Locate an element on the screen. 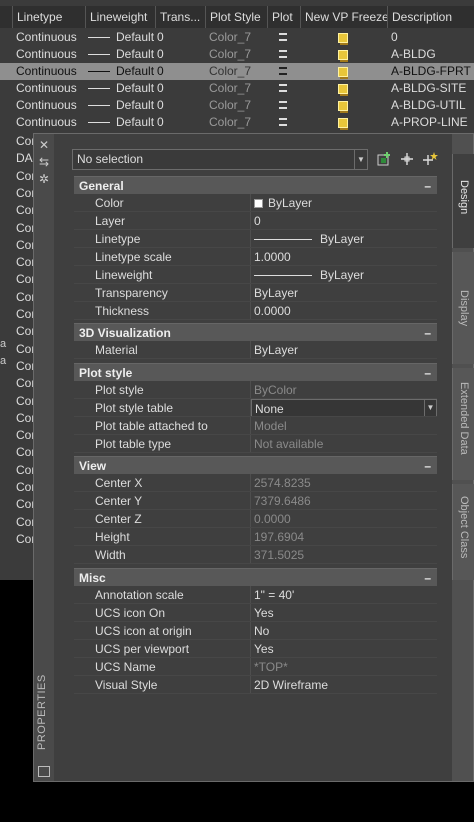 This screenshot has height=822, width=474. property-lineweight: Lineweight ByLayer is located at coordinates (255, 275).